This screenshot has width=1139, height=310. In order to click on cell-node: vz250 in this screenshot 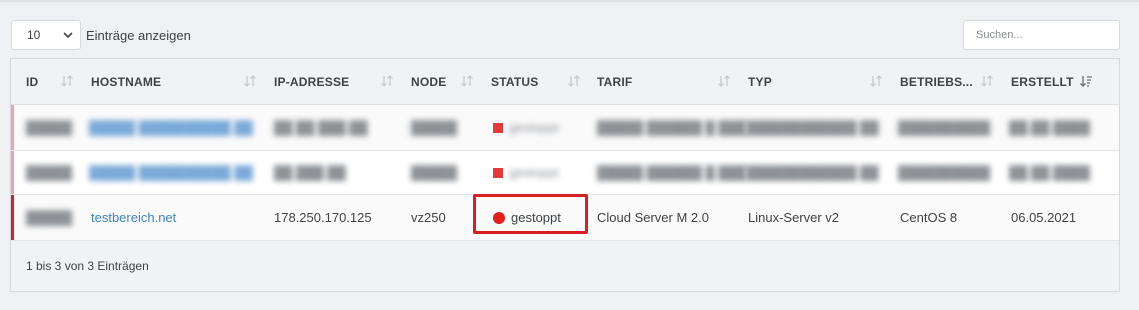, I will do `click(428, 217)`.